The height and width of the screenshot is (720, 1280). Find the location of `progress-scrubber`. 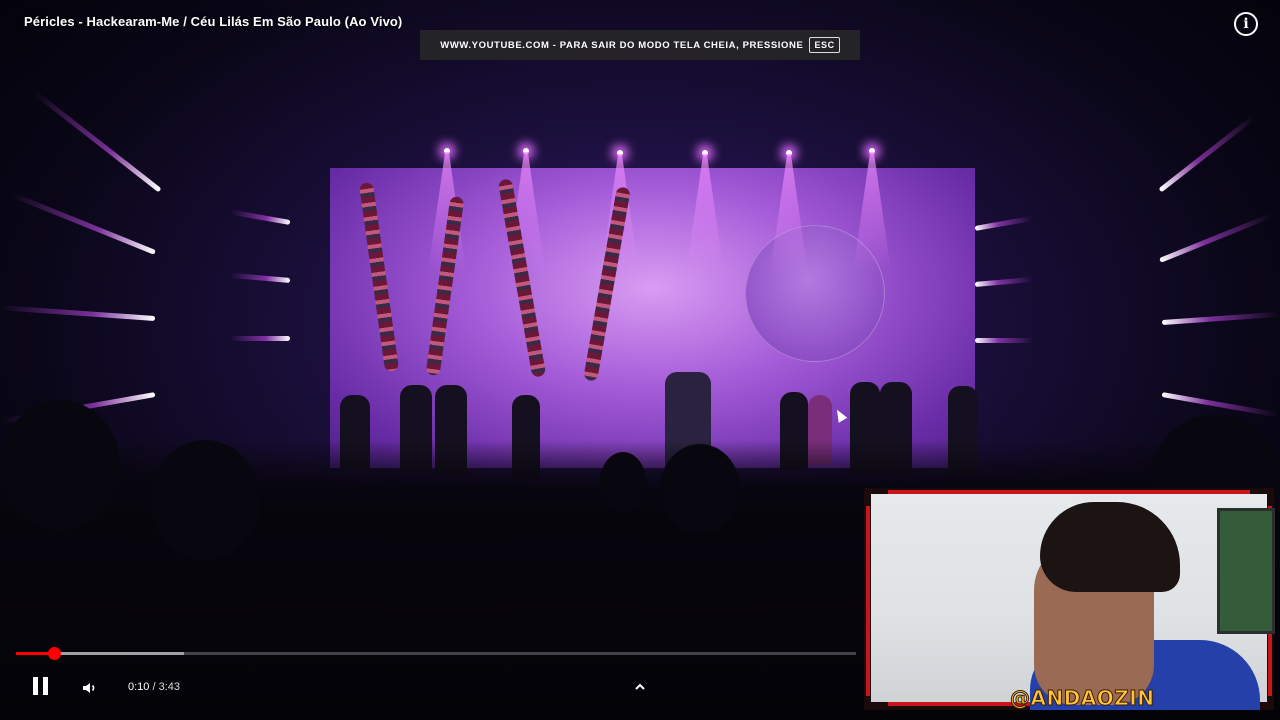

progress-scrubber is located at coordinates (54, 653).